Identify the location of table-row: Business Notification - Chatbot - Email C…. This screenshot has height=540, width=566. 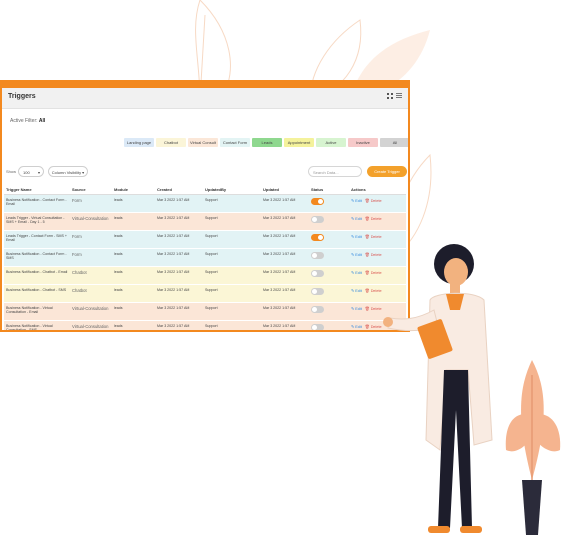
(205, 275).